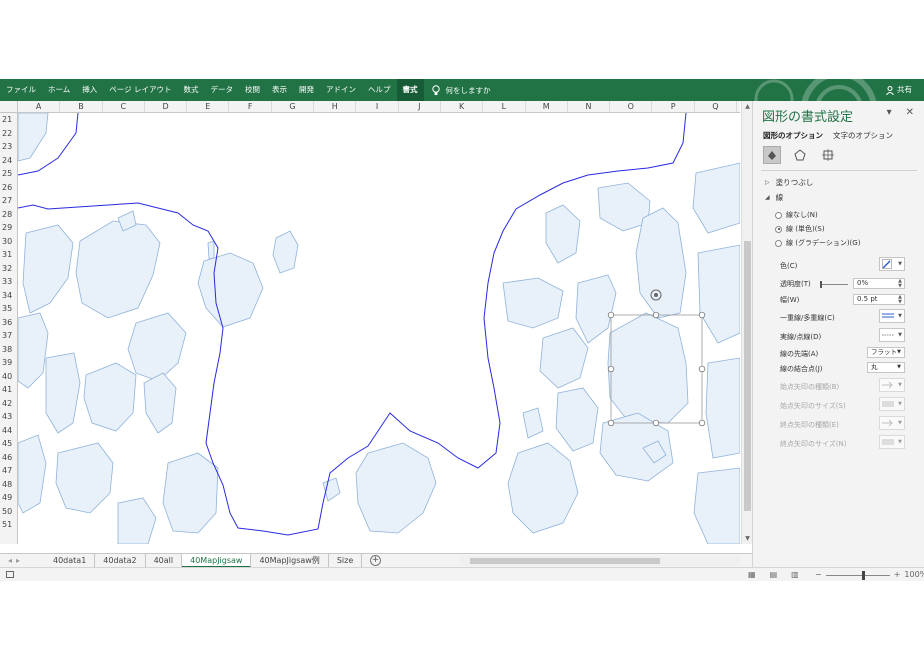  I want to click on line-section-header: ◢ 線, so click(774, 197).